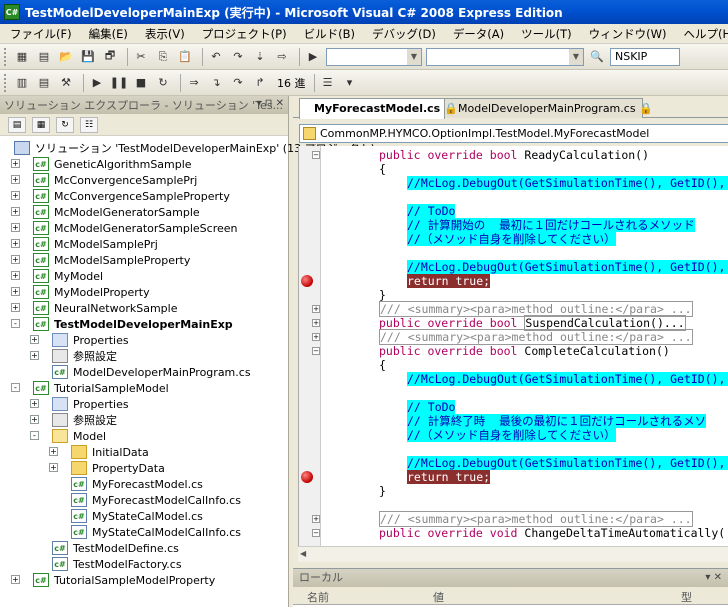 This screenshot has height=607, width=728. What do you see at coordinates (144, 564) in the screenshot?
I see `tree-item: c# TestModelFactory.cs` at bounding box center [144, 564].